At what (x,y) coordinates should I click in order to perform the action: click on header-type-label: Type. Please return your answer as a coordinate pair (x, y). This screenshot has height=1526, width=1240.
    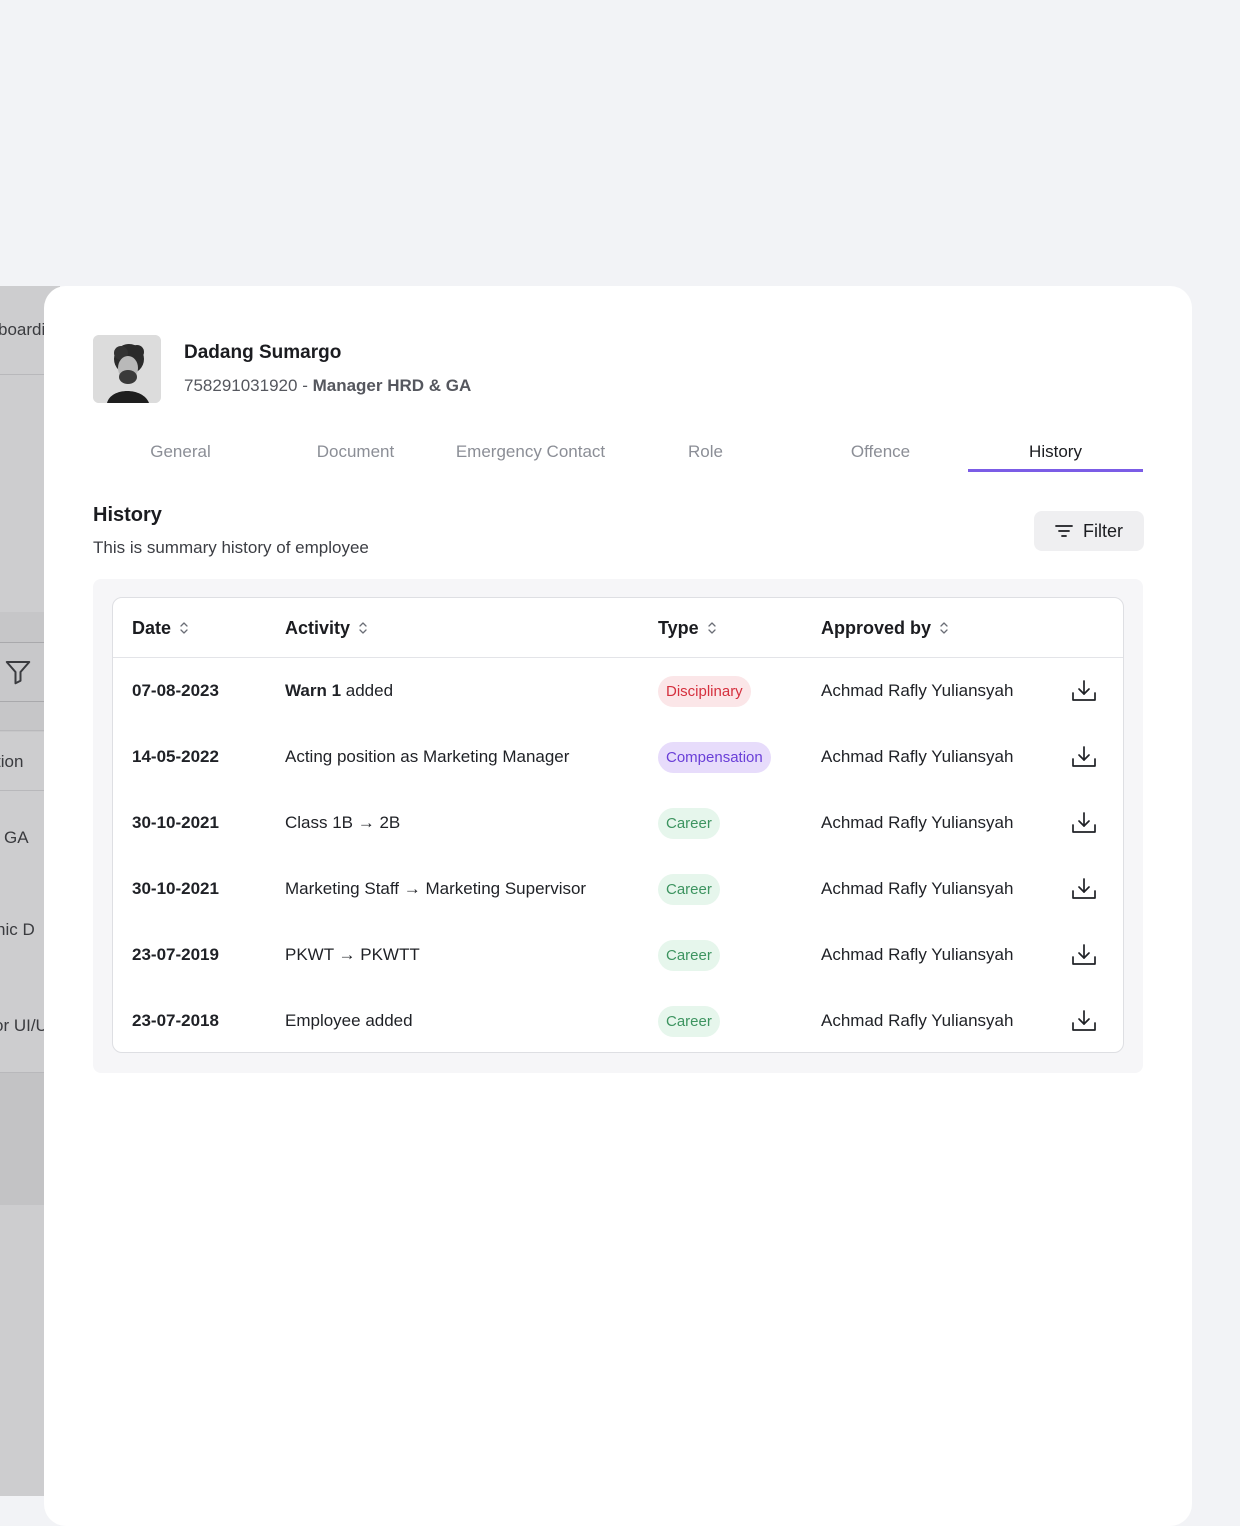
    Looking at the image, I should click on (678, 627).